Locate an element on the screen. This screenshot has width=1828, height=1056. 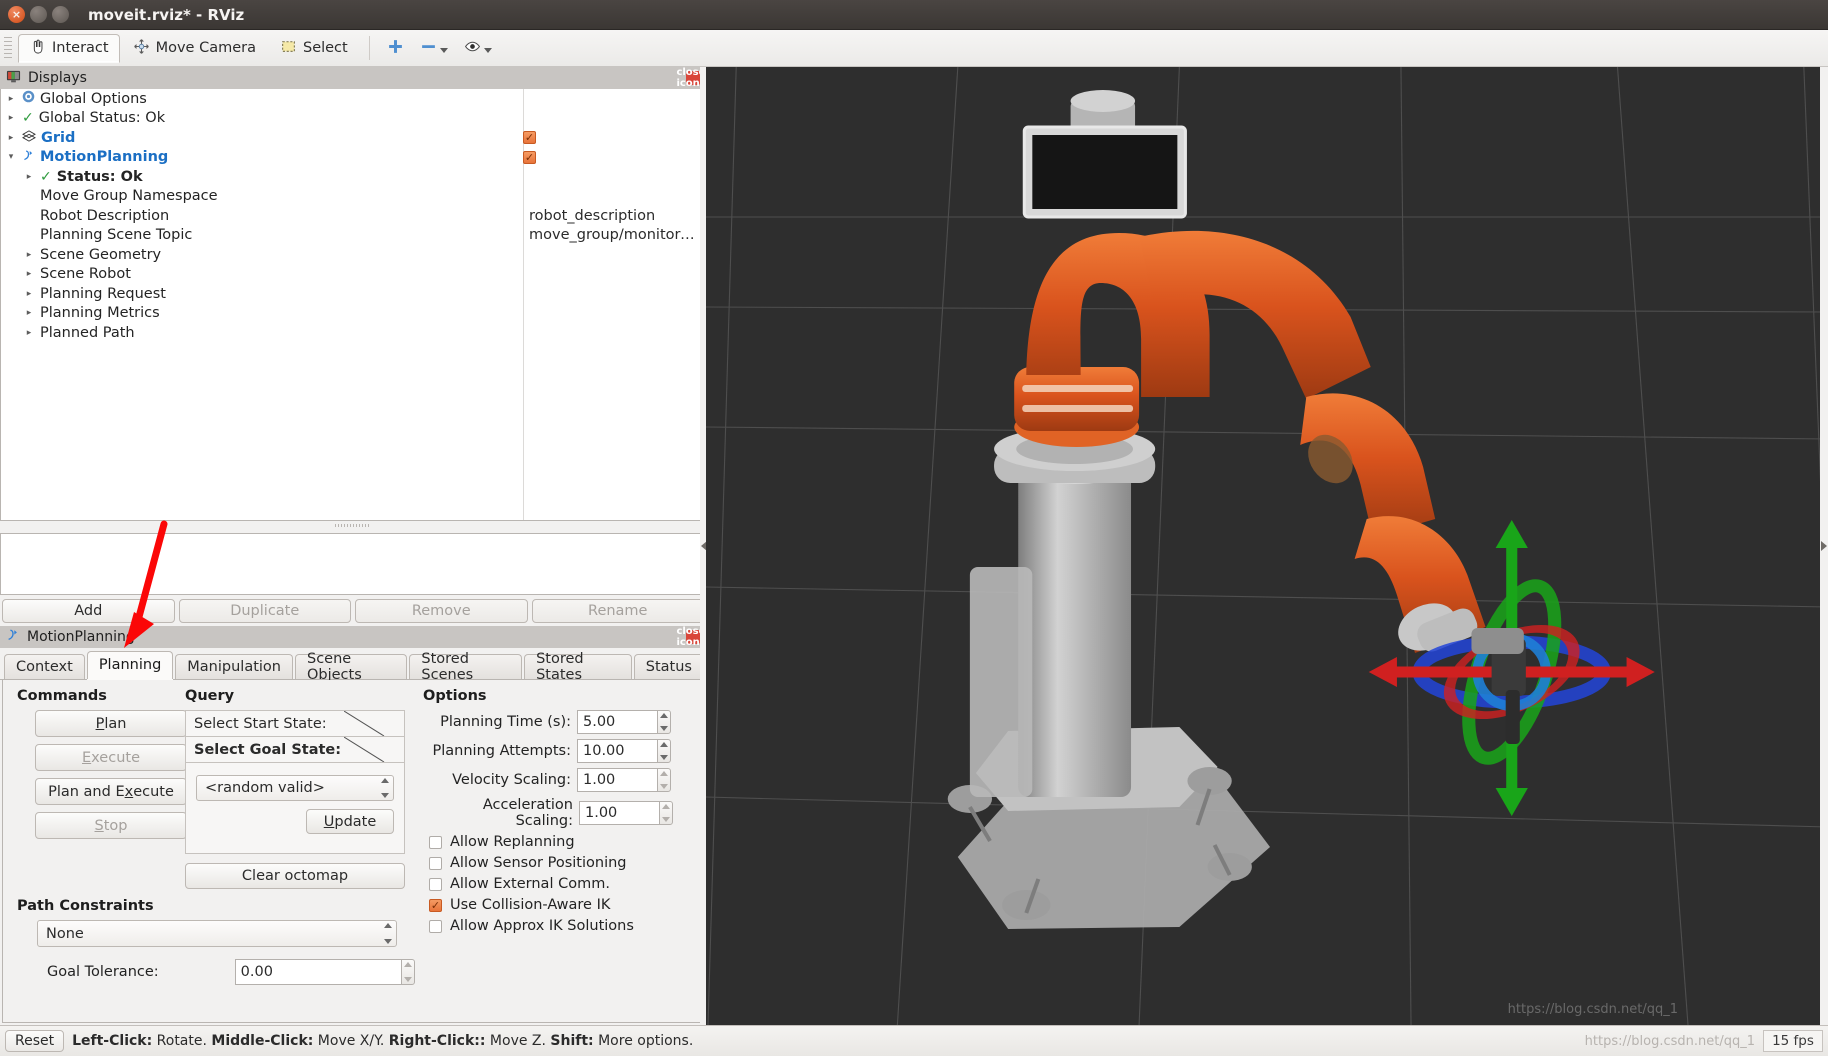
tool-move-camera: Move Camera is located at coordinates (194, 48).